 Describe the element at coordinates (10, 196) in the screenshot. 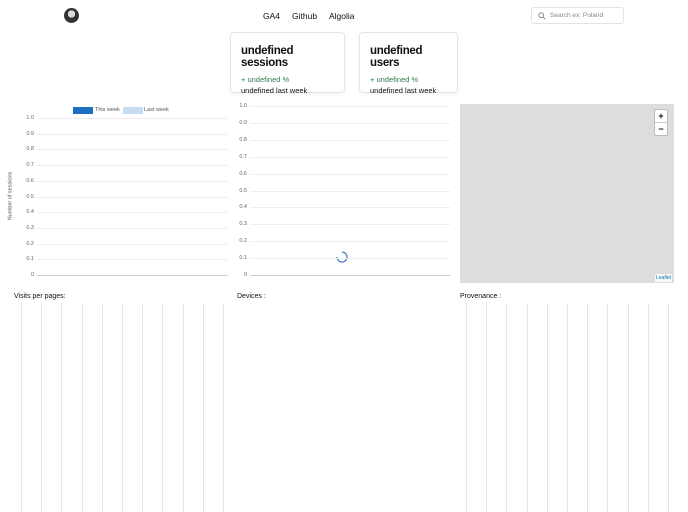

I see `y-axis-label: Number of sessions` at that location.